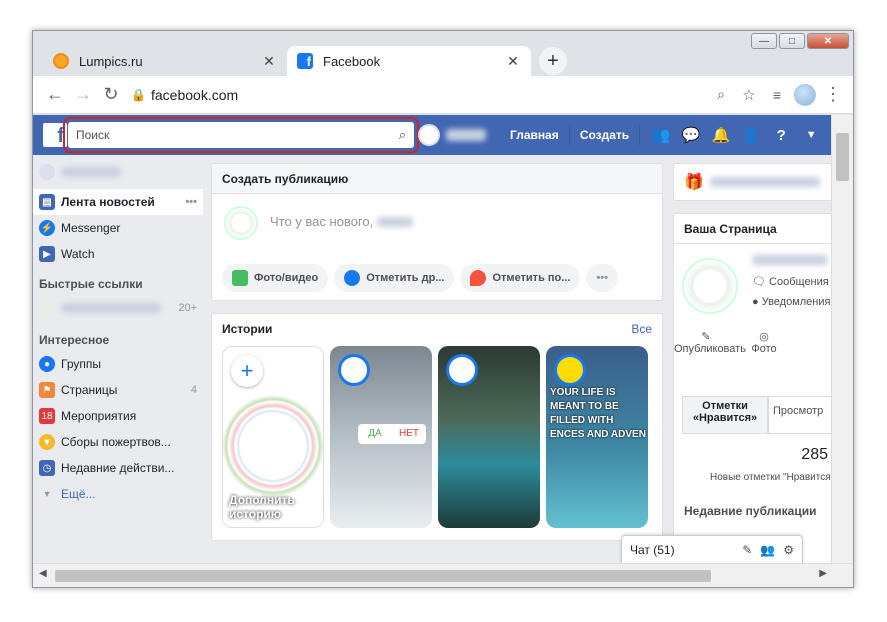  Describe the element at coordinates (47, 254) in the screenshot. I see `watch-icon: ▶` at that location.